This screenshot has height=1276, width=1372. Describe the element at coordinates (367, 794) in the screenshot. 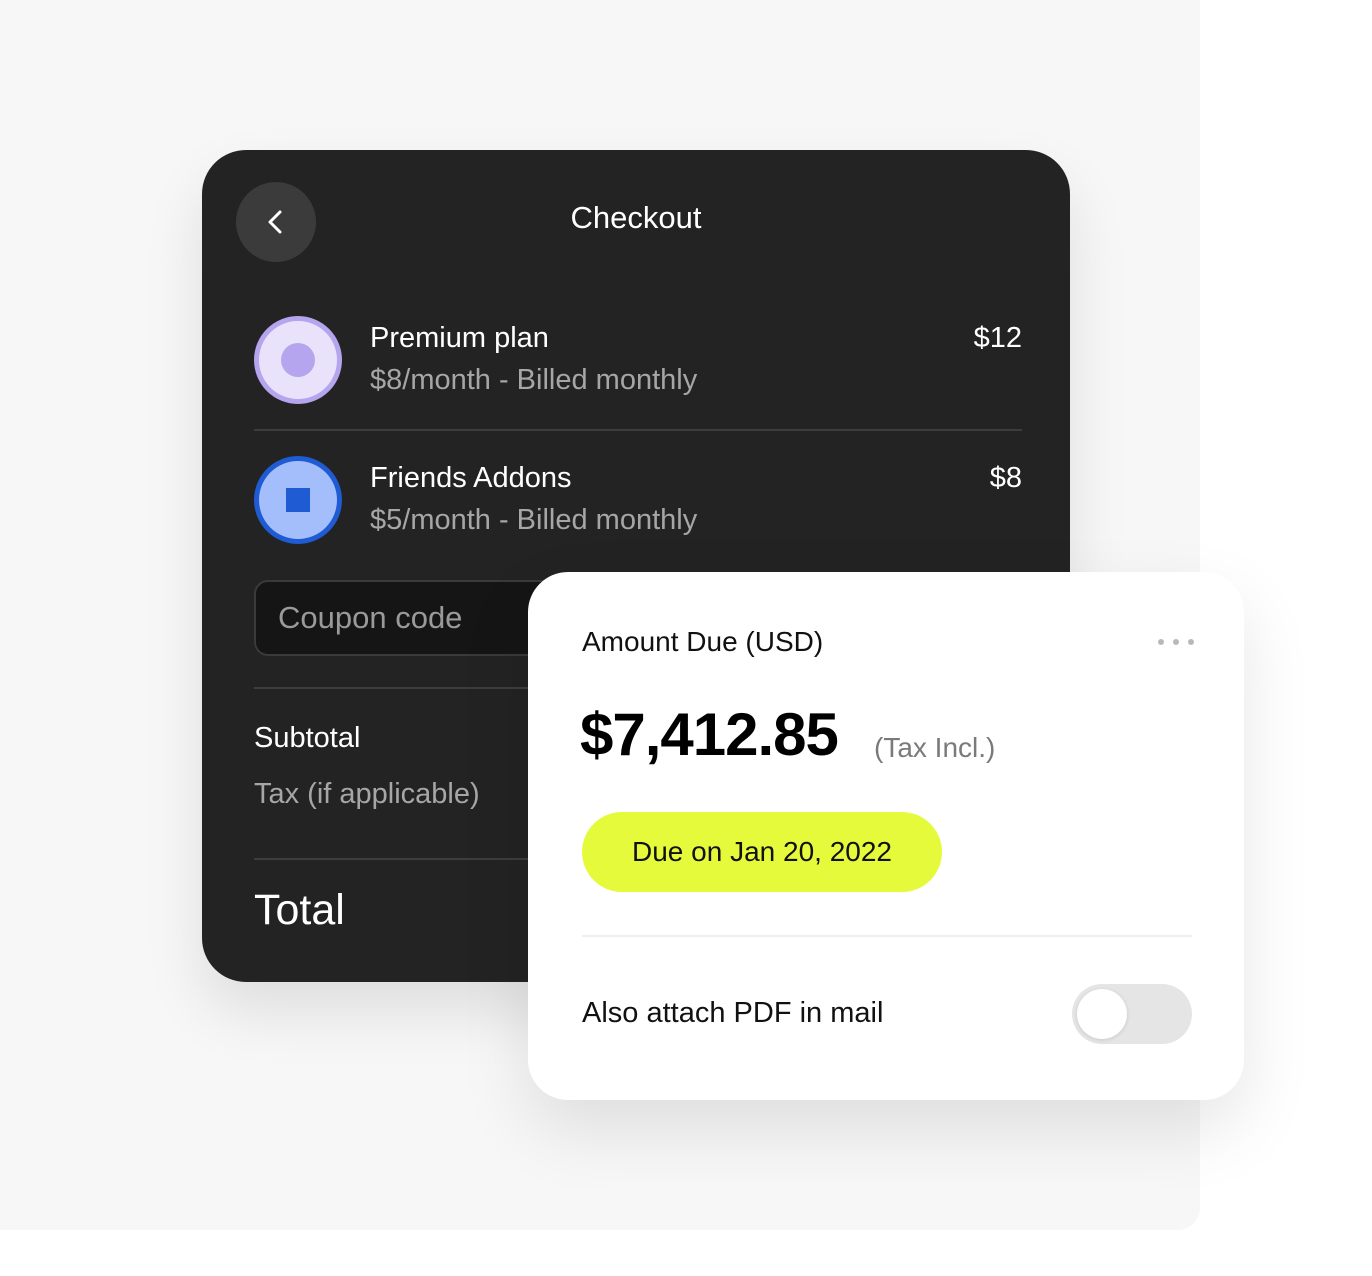

I see `tax-label: Tax (if applicable)` at that location.